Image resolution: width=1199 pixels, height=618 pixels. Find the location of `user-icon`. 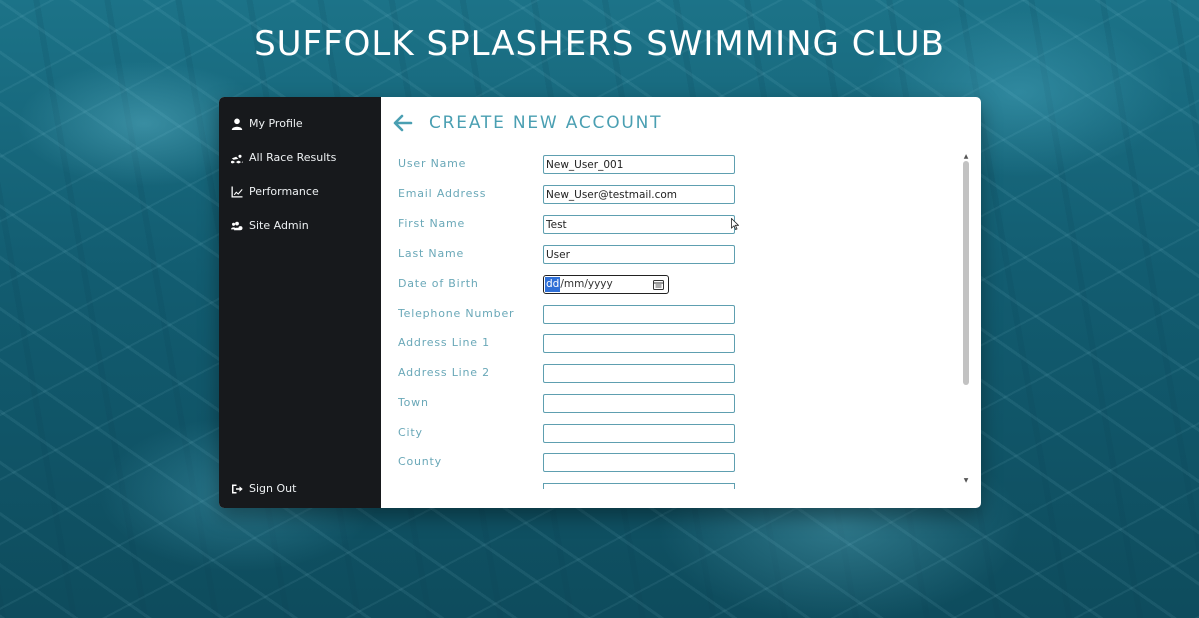

user-icon is located at coordinates (237, 124).